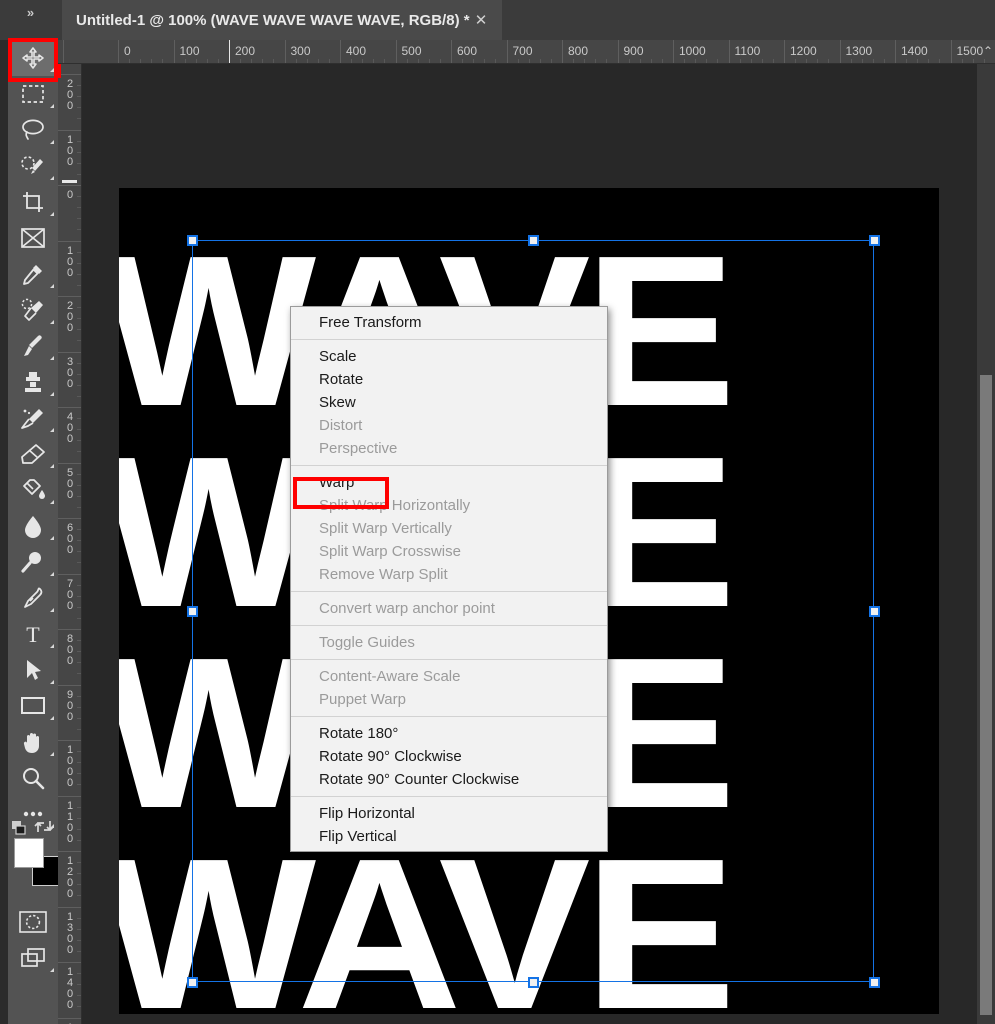 The width and height of the screenshot is (995, 1024). What do you see at coordinates (449, 733) in the screenshot?
I see `menu-item-rotate-180: Rotate 180°` at bounding box center [449, 733].